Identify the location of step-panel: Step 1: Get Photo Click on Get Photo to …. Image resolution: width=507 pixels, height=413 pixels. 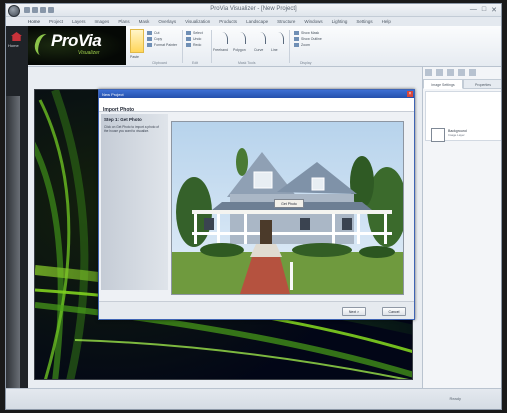
(134, 202).